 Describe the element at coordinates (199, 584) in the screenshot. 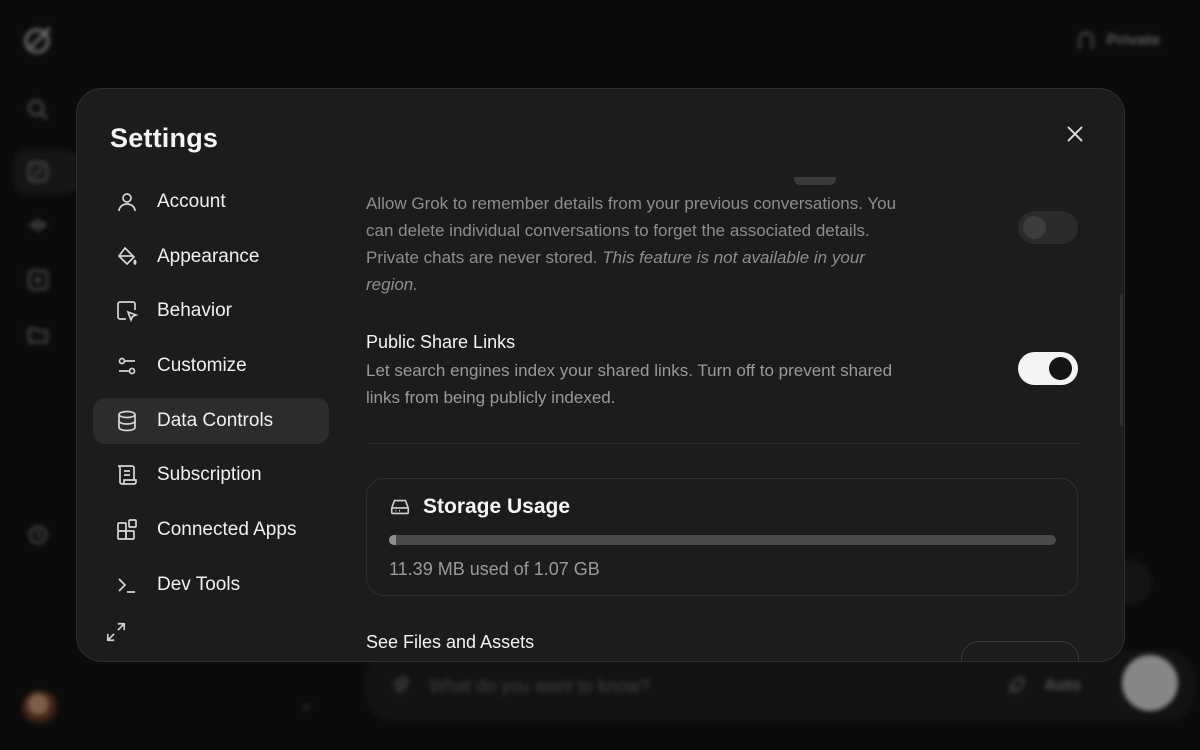

I see `nav-label: Dev Tools` at that location.